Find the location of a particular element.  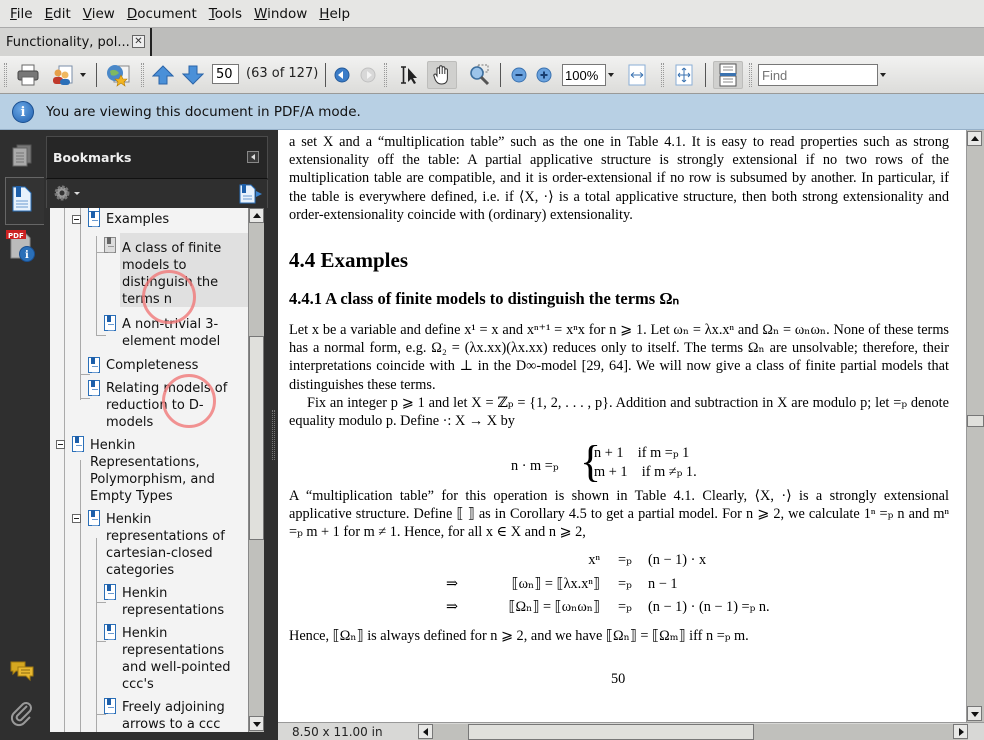

status-bar: 8.50 x 11.00 in is located at coordinates (631, 731).